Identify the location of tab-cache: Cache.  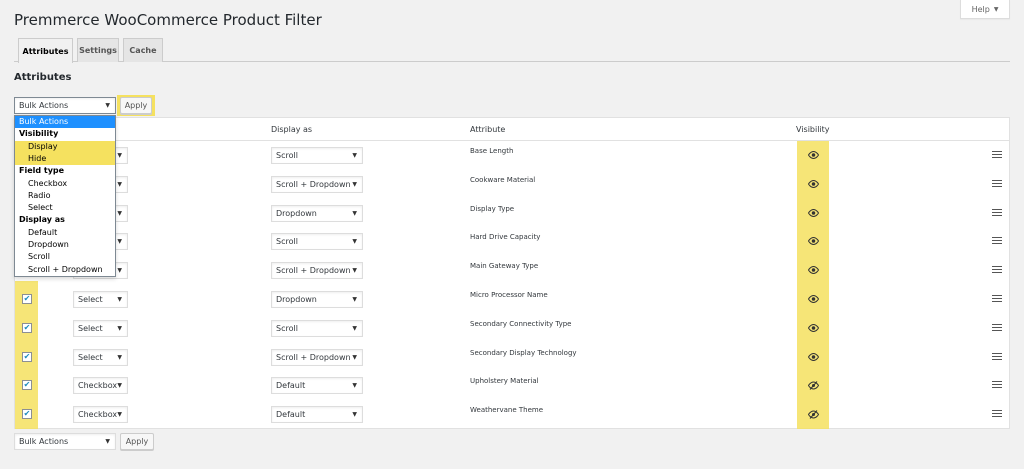
(143, 50).